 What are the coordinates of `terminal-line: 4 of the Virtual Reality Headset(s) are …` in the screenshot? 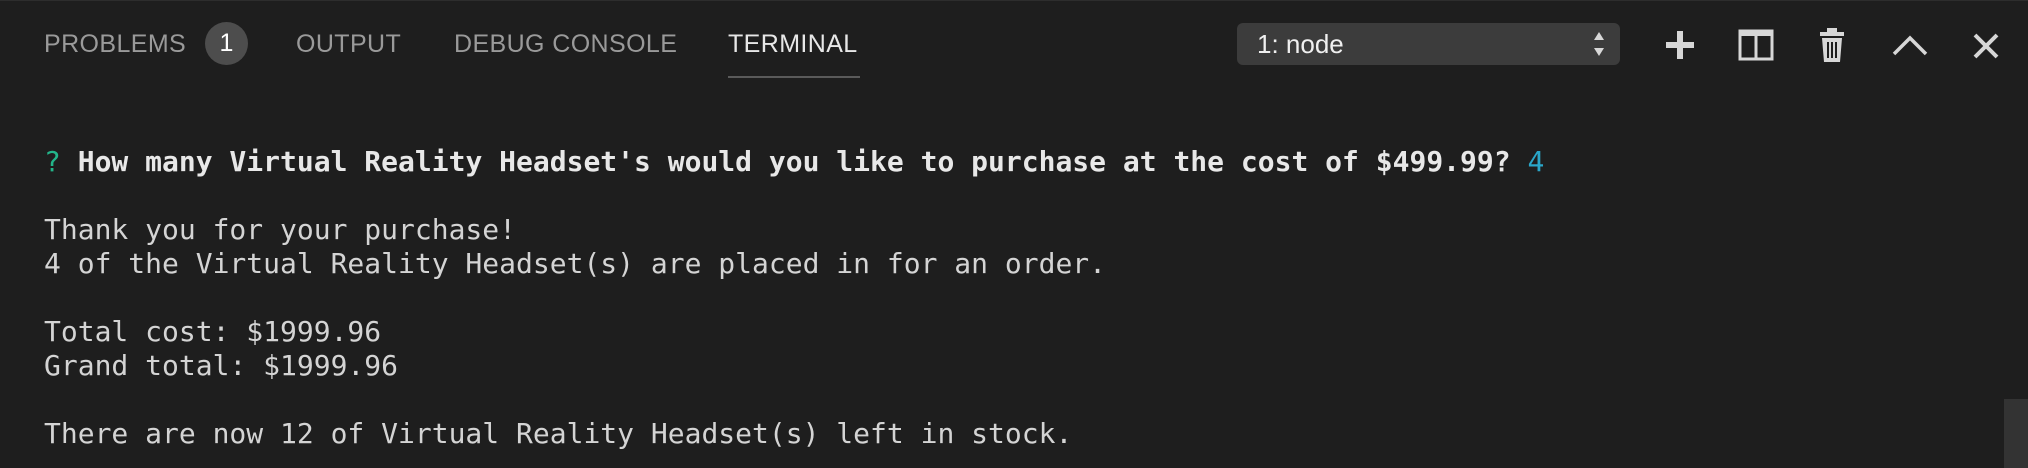 It's located at (575, 263).